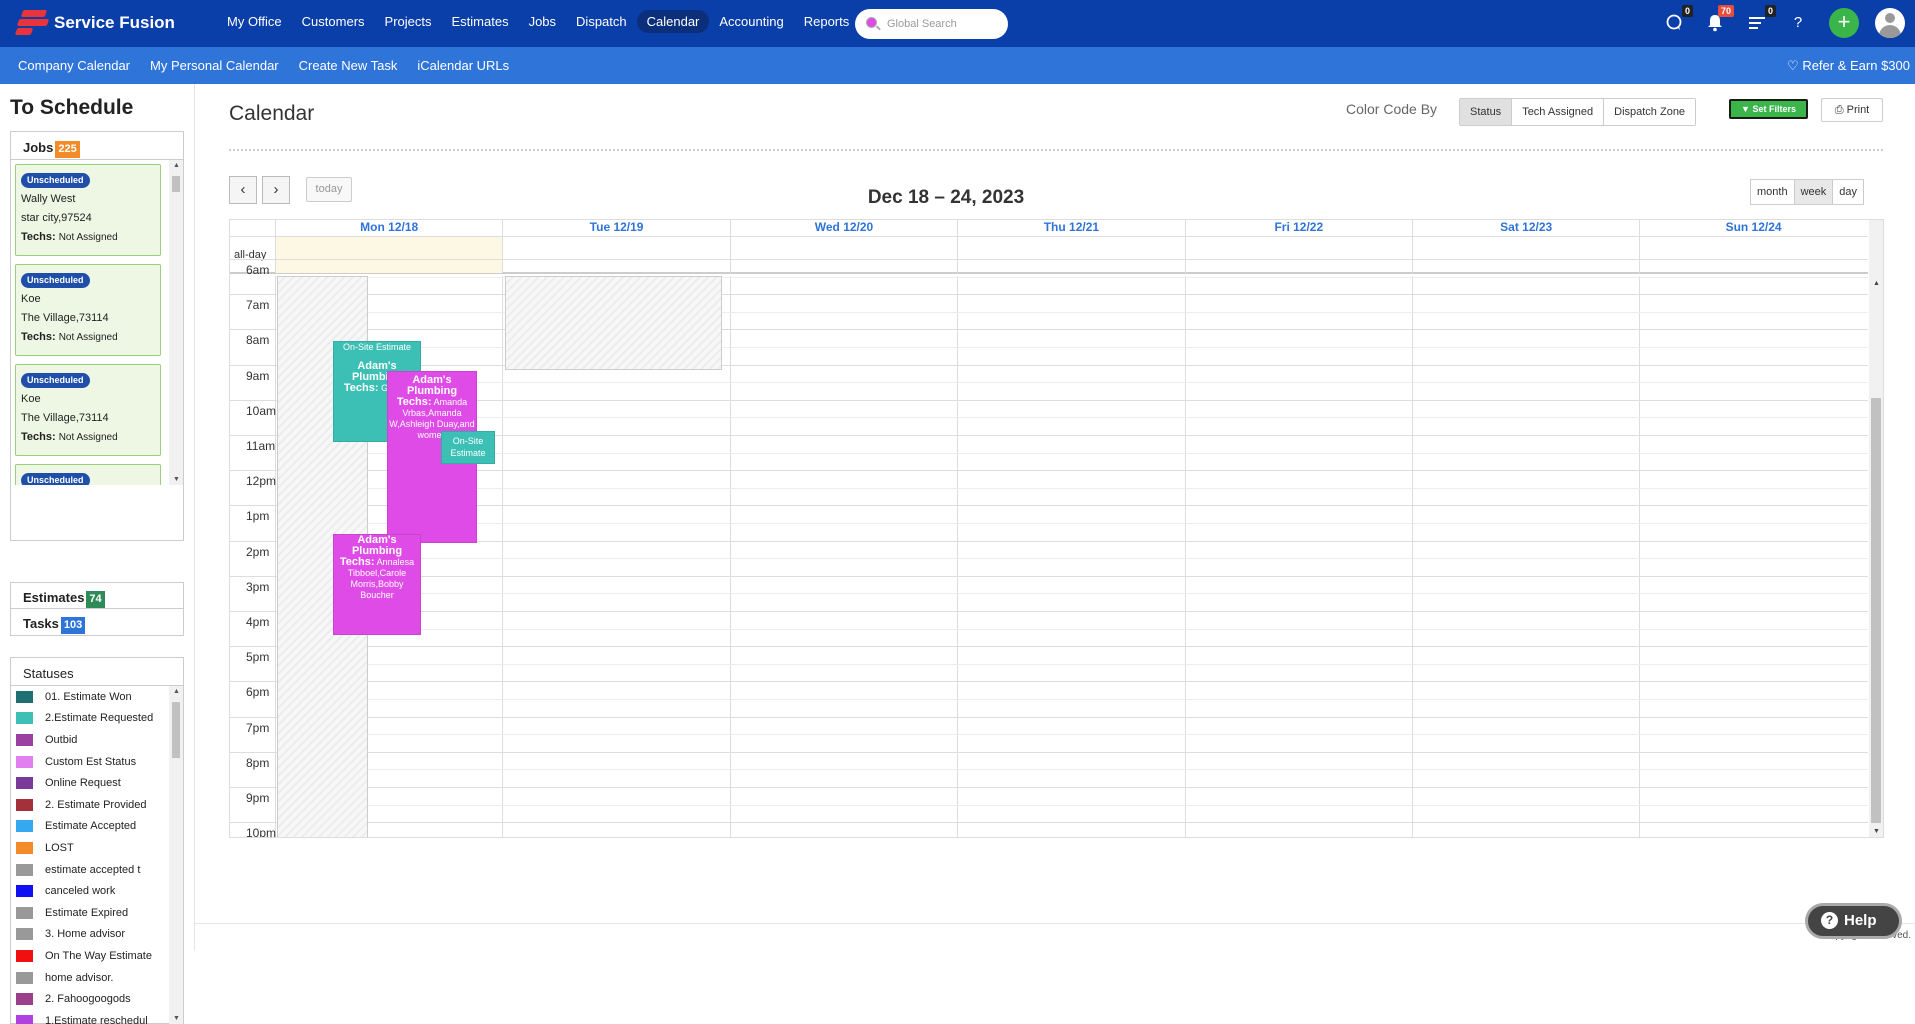  What do you see at coordinates (90, 719) in the screenshot?
I see `status-legend-item: 2.Estimate Requested` at bounding box center [90, 719].